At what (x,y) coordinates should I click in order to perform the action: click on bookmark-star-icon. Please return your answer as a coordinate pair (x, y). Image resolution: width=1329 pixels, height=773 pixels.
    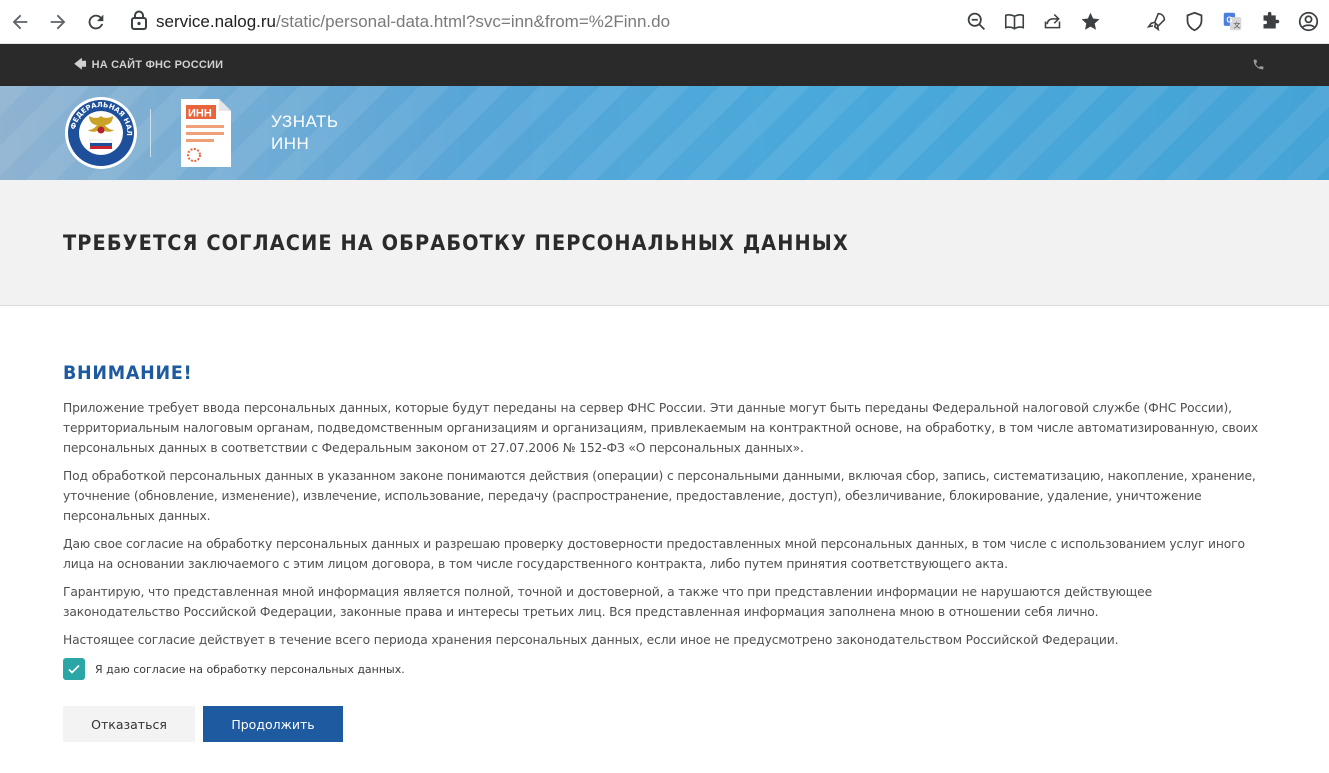
    Looking at the image, I should click on (1090, 22).